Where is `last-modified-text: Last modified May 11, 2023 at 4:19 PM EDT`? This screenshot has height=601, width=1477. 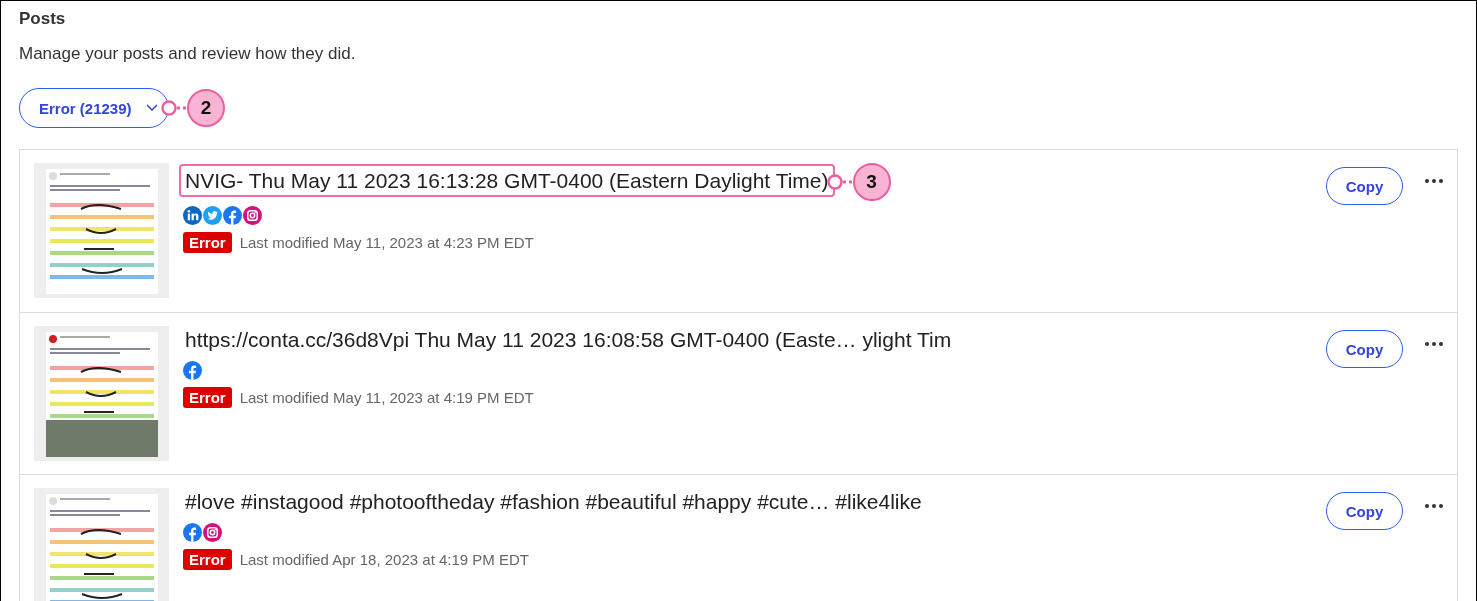 last-modified-text: Last modified May 11, 2023 at 4:19 PM EDT is located at coordinates (386, 397).